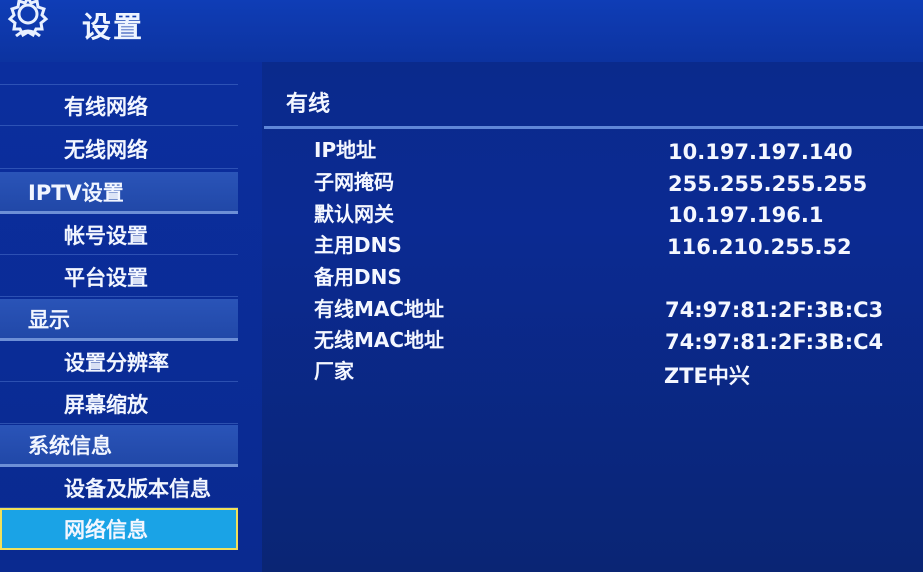 Image resolution: width=923 pixels, height=572 pixels. What do you see at coordinates (119, 73) in the screenshot?
I see `sidebar-divider` at bounding box center [119, 73].